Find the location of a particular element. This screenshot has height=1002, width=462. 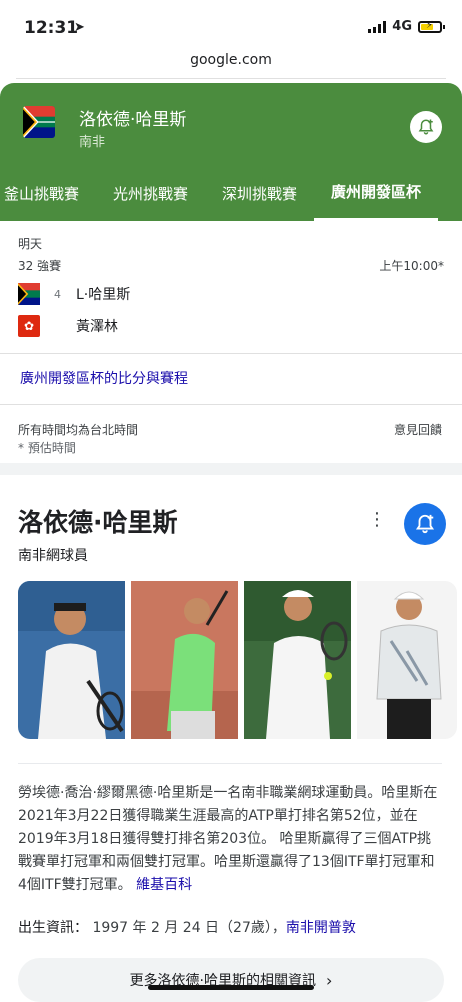

tab-gwangju: 光州挑戰賽 is located at coordinates (150, 195).